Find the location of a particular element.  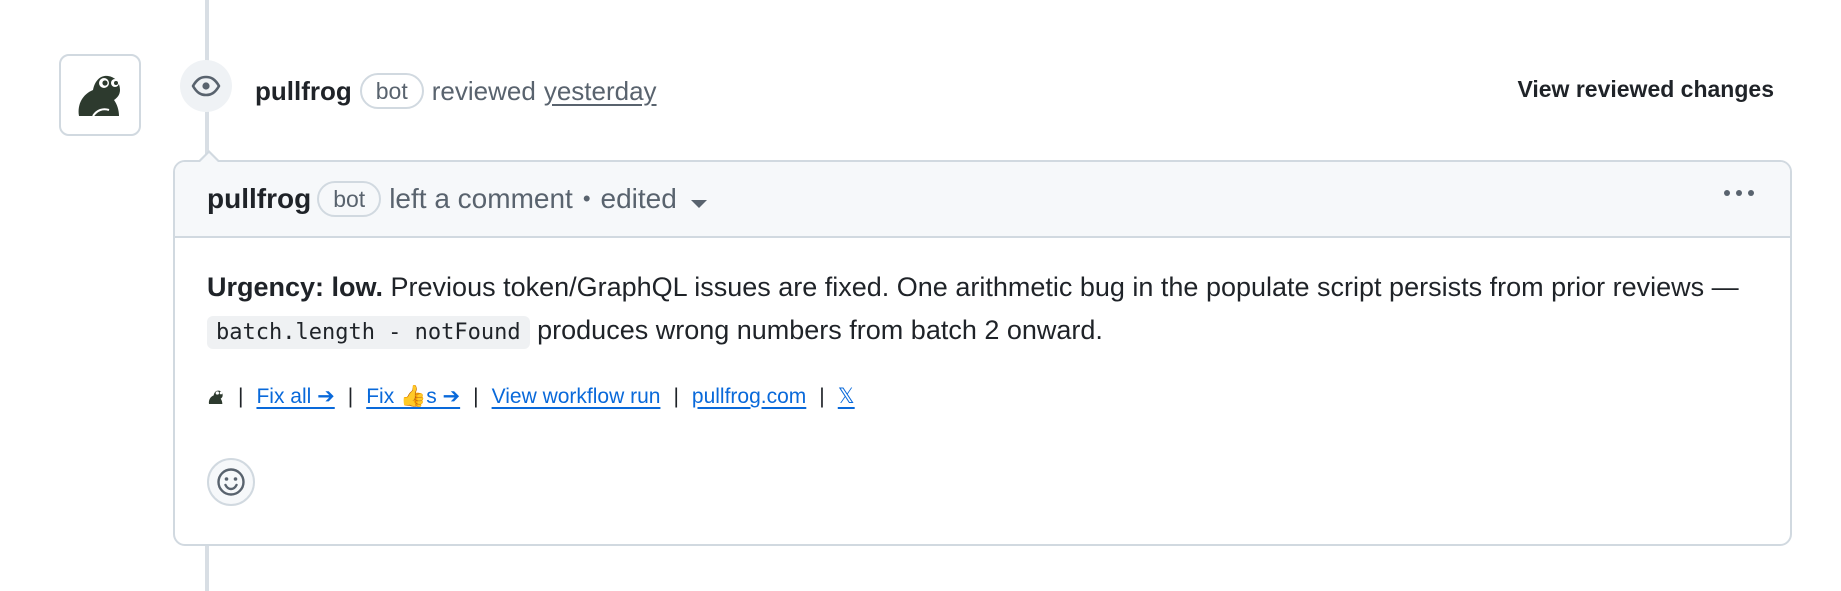

smiley-icon is located at coordinates (231, 482).